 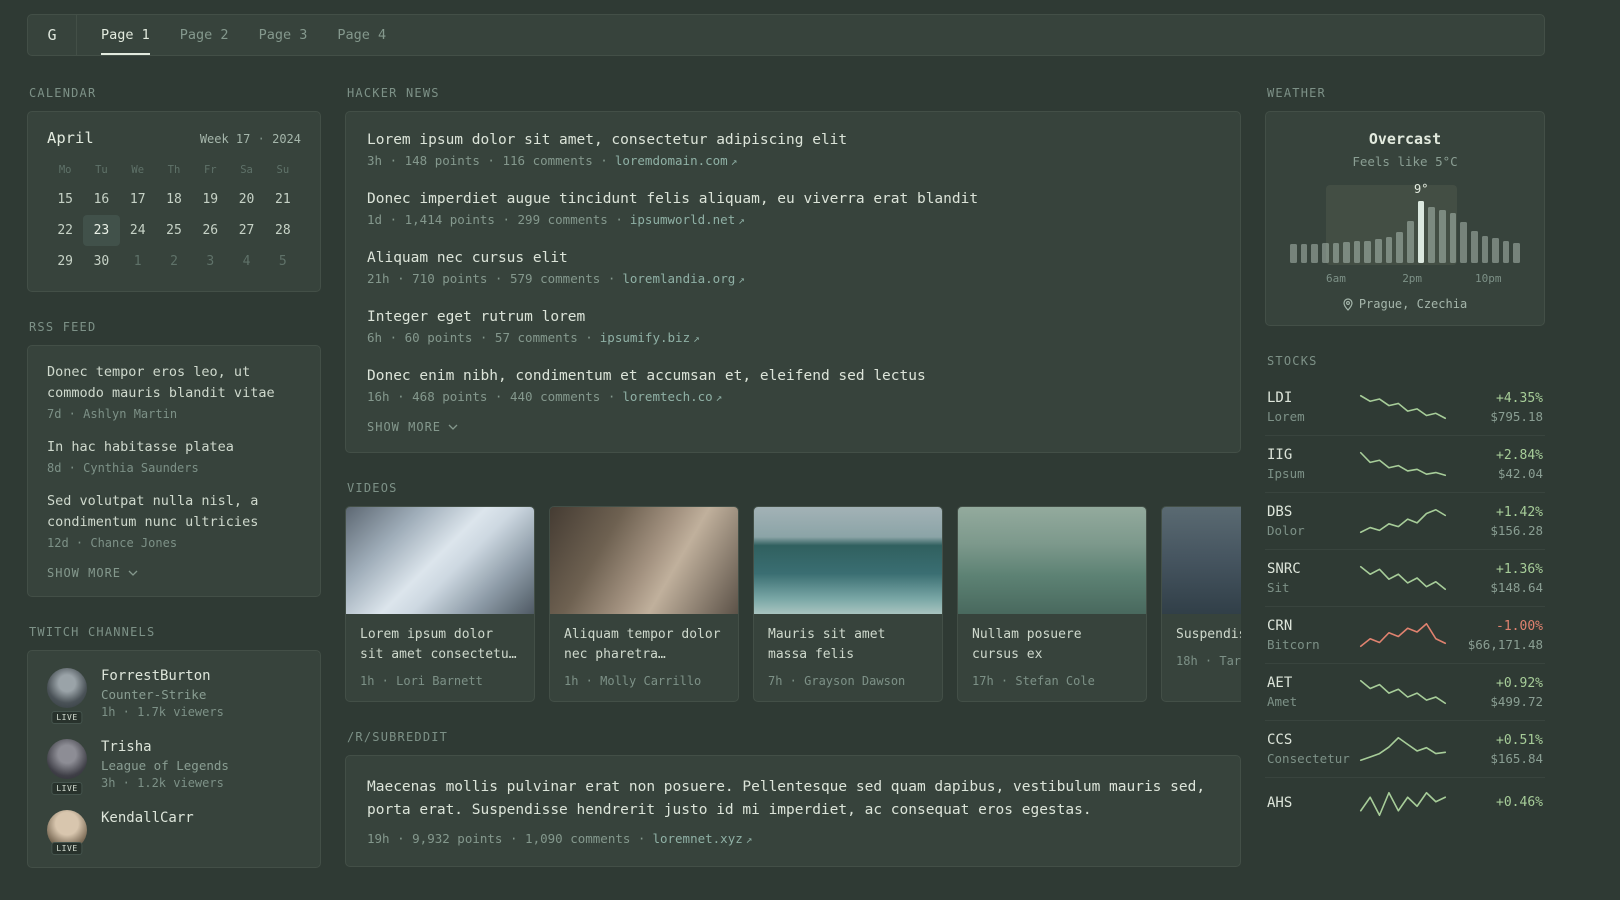 What do you see at coordinates (165, 747) in the screenshot?
I see `channel-name: Trisha` at bounding box center [165, 747].